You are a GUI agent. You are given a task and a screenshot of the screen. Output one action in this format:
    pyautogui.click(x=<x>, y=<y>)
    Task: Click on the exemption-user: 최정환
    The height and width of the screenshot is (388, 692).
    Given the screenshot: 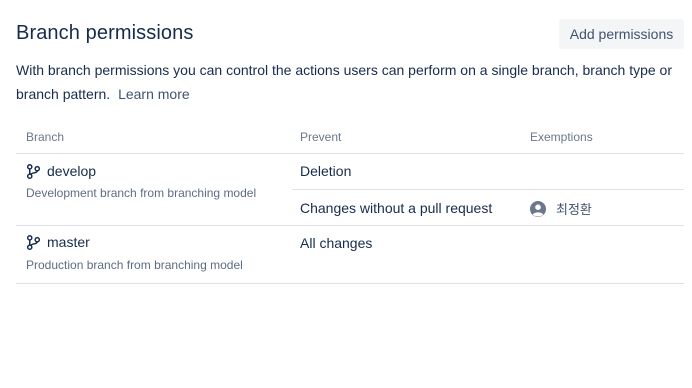 What is the action you would take?
    pyautogui.click(x=561, y=208)
    